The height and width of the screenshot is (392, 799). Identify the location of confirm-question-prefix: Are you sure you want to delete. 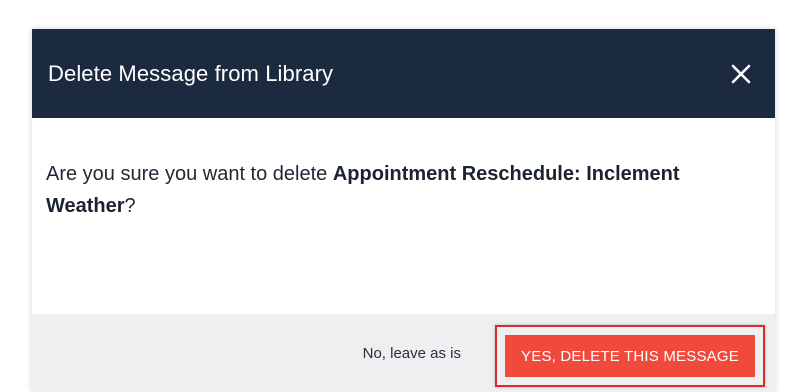
(189, 174).